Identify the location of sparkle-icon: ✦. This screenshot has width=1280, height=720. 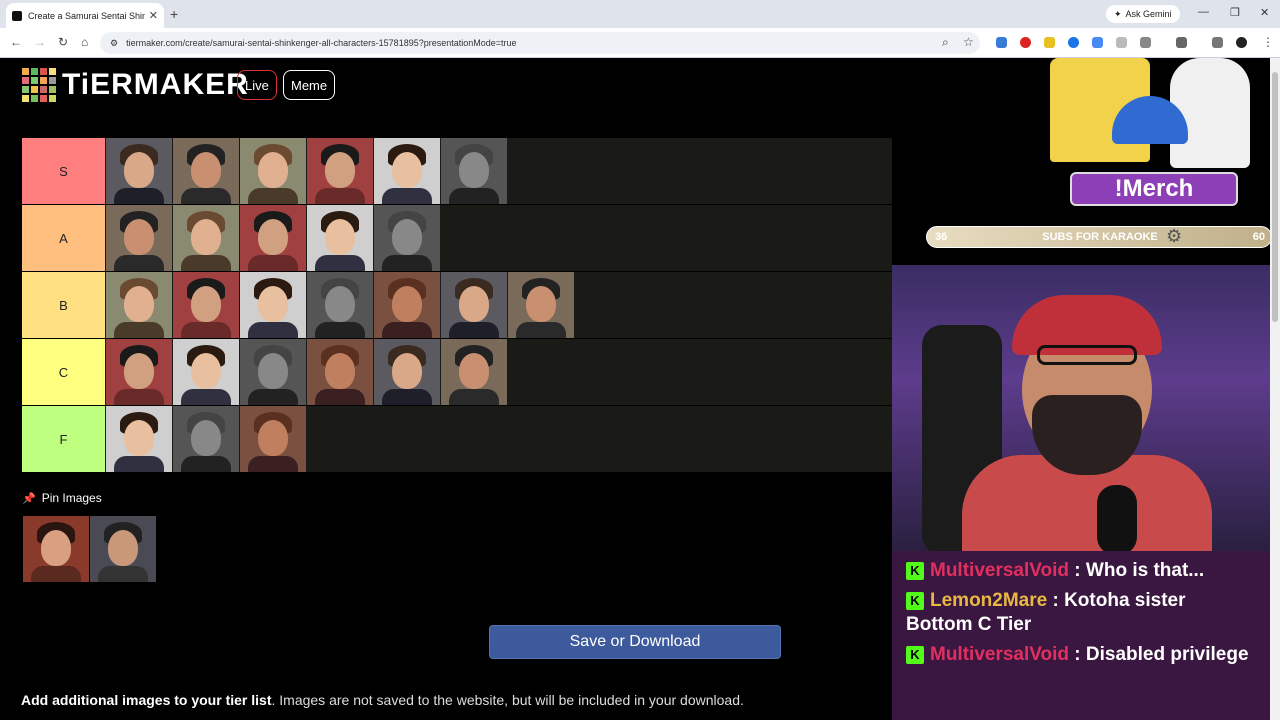
(1118, 13).